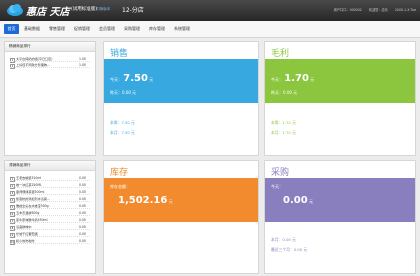  What do you see at coordinates (50, 166) in the screenshot?
I see `slow-ranking-title: 滞销商品排行` at bounding box center [50, 166].